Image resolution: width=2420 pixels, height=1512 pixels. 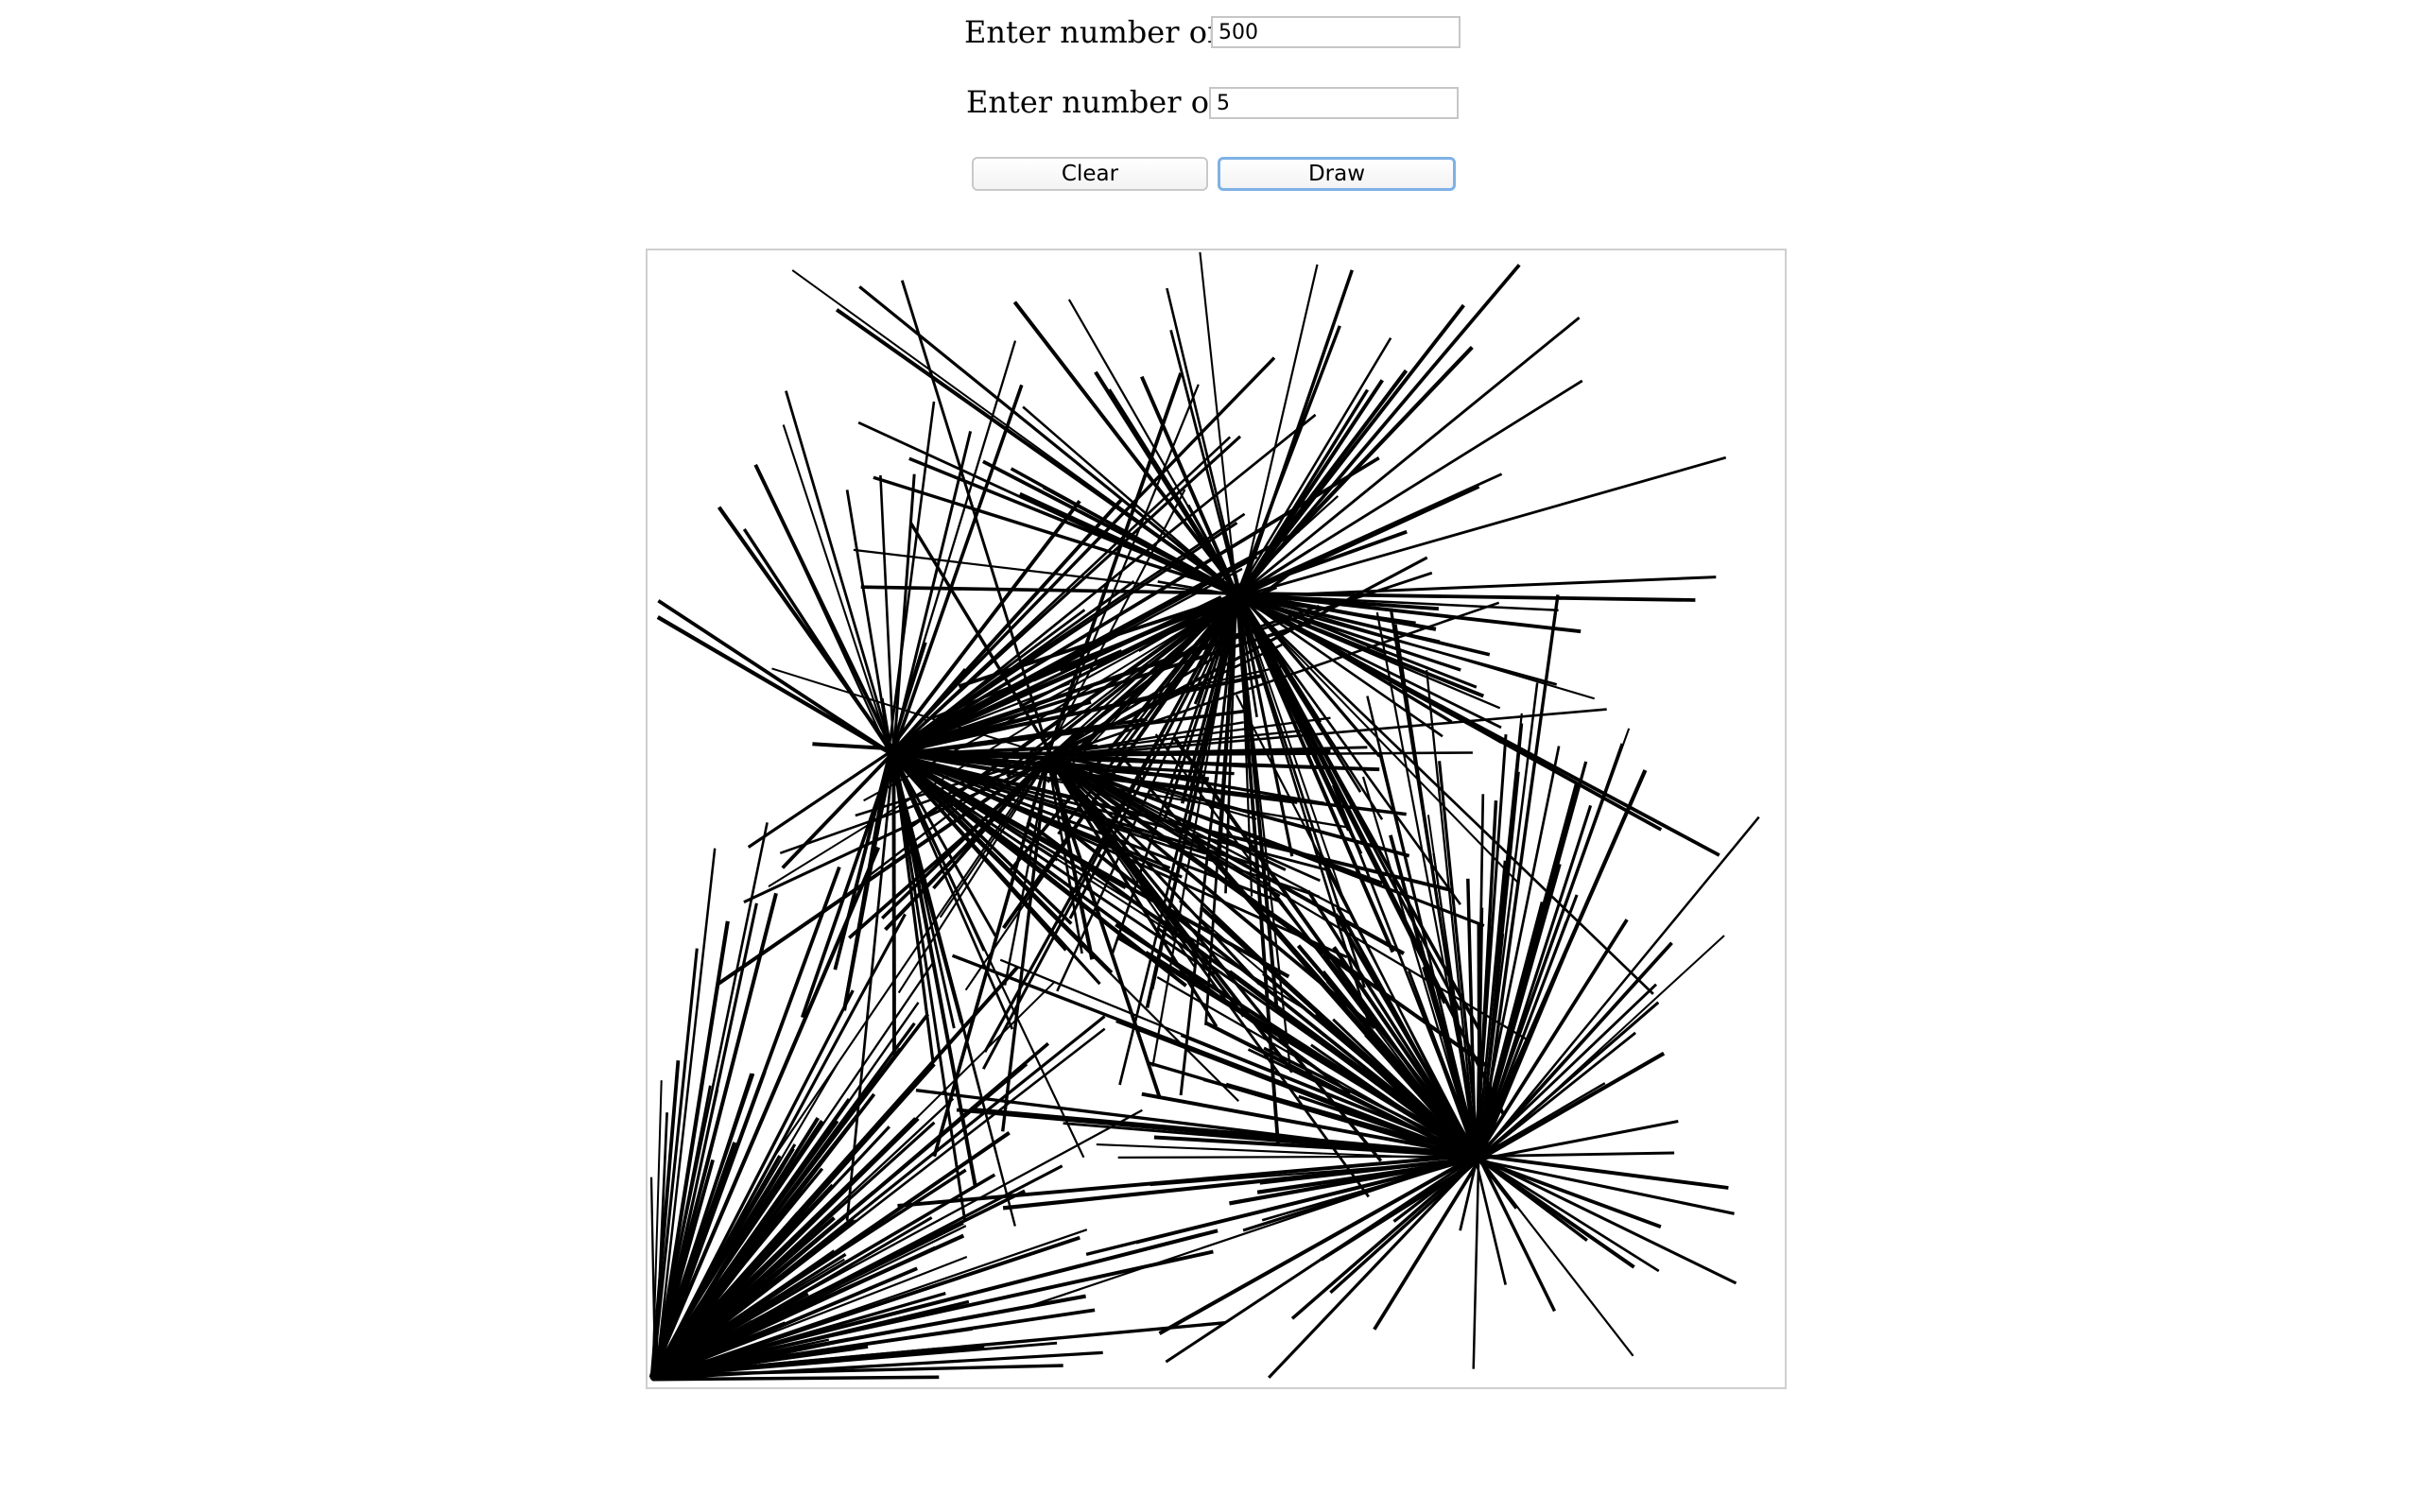 I want to click on button-row: Clear Draw, so click(x=1210, y=176).